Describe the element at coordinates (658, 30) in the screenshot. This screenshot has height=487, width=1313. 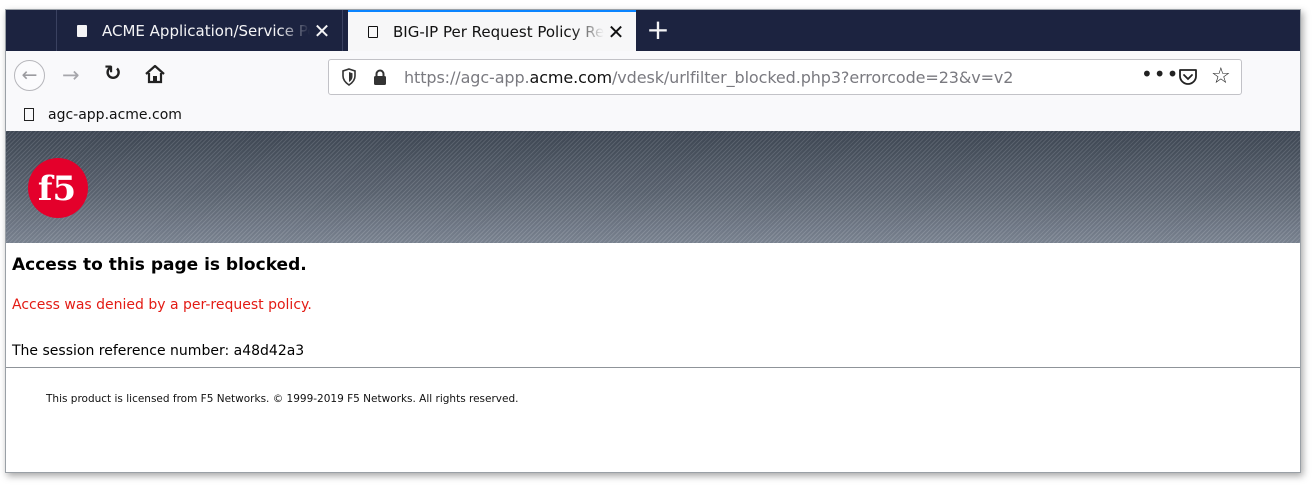
I see `new-tab-button: +` at that location.